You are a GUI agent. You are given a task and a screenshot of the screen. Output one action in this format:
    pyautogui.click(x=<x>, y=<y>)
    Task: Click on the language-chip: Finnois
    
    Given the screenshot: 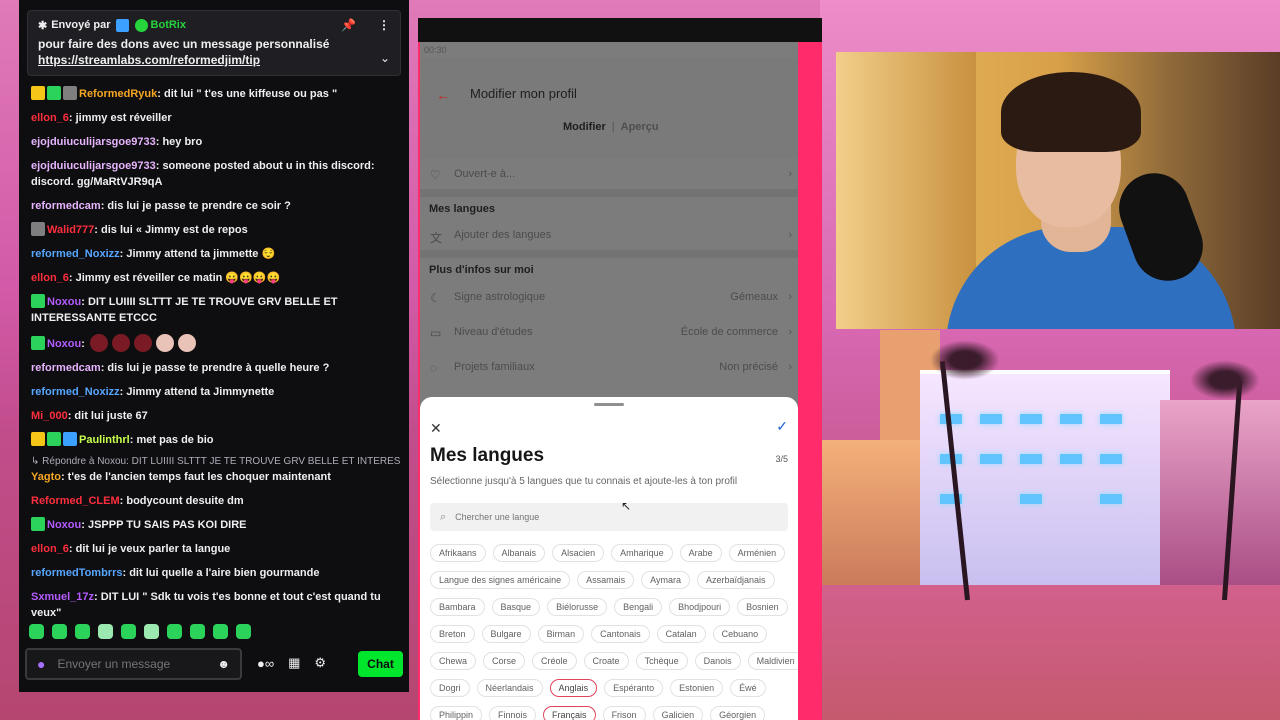 What is the action you would take?
    pyautogui.click(x=513, y=713)
    